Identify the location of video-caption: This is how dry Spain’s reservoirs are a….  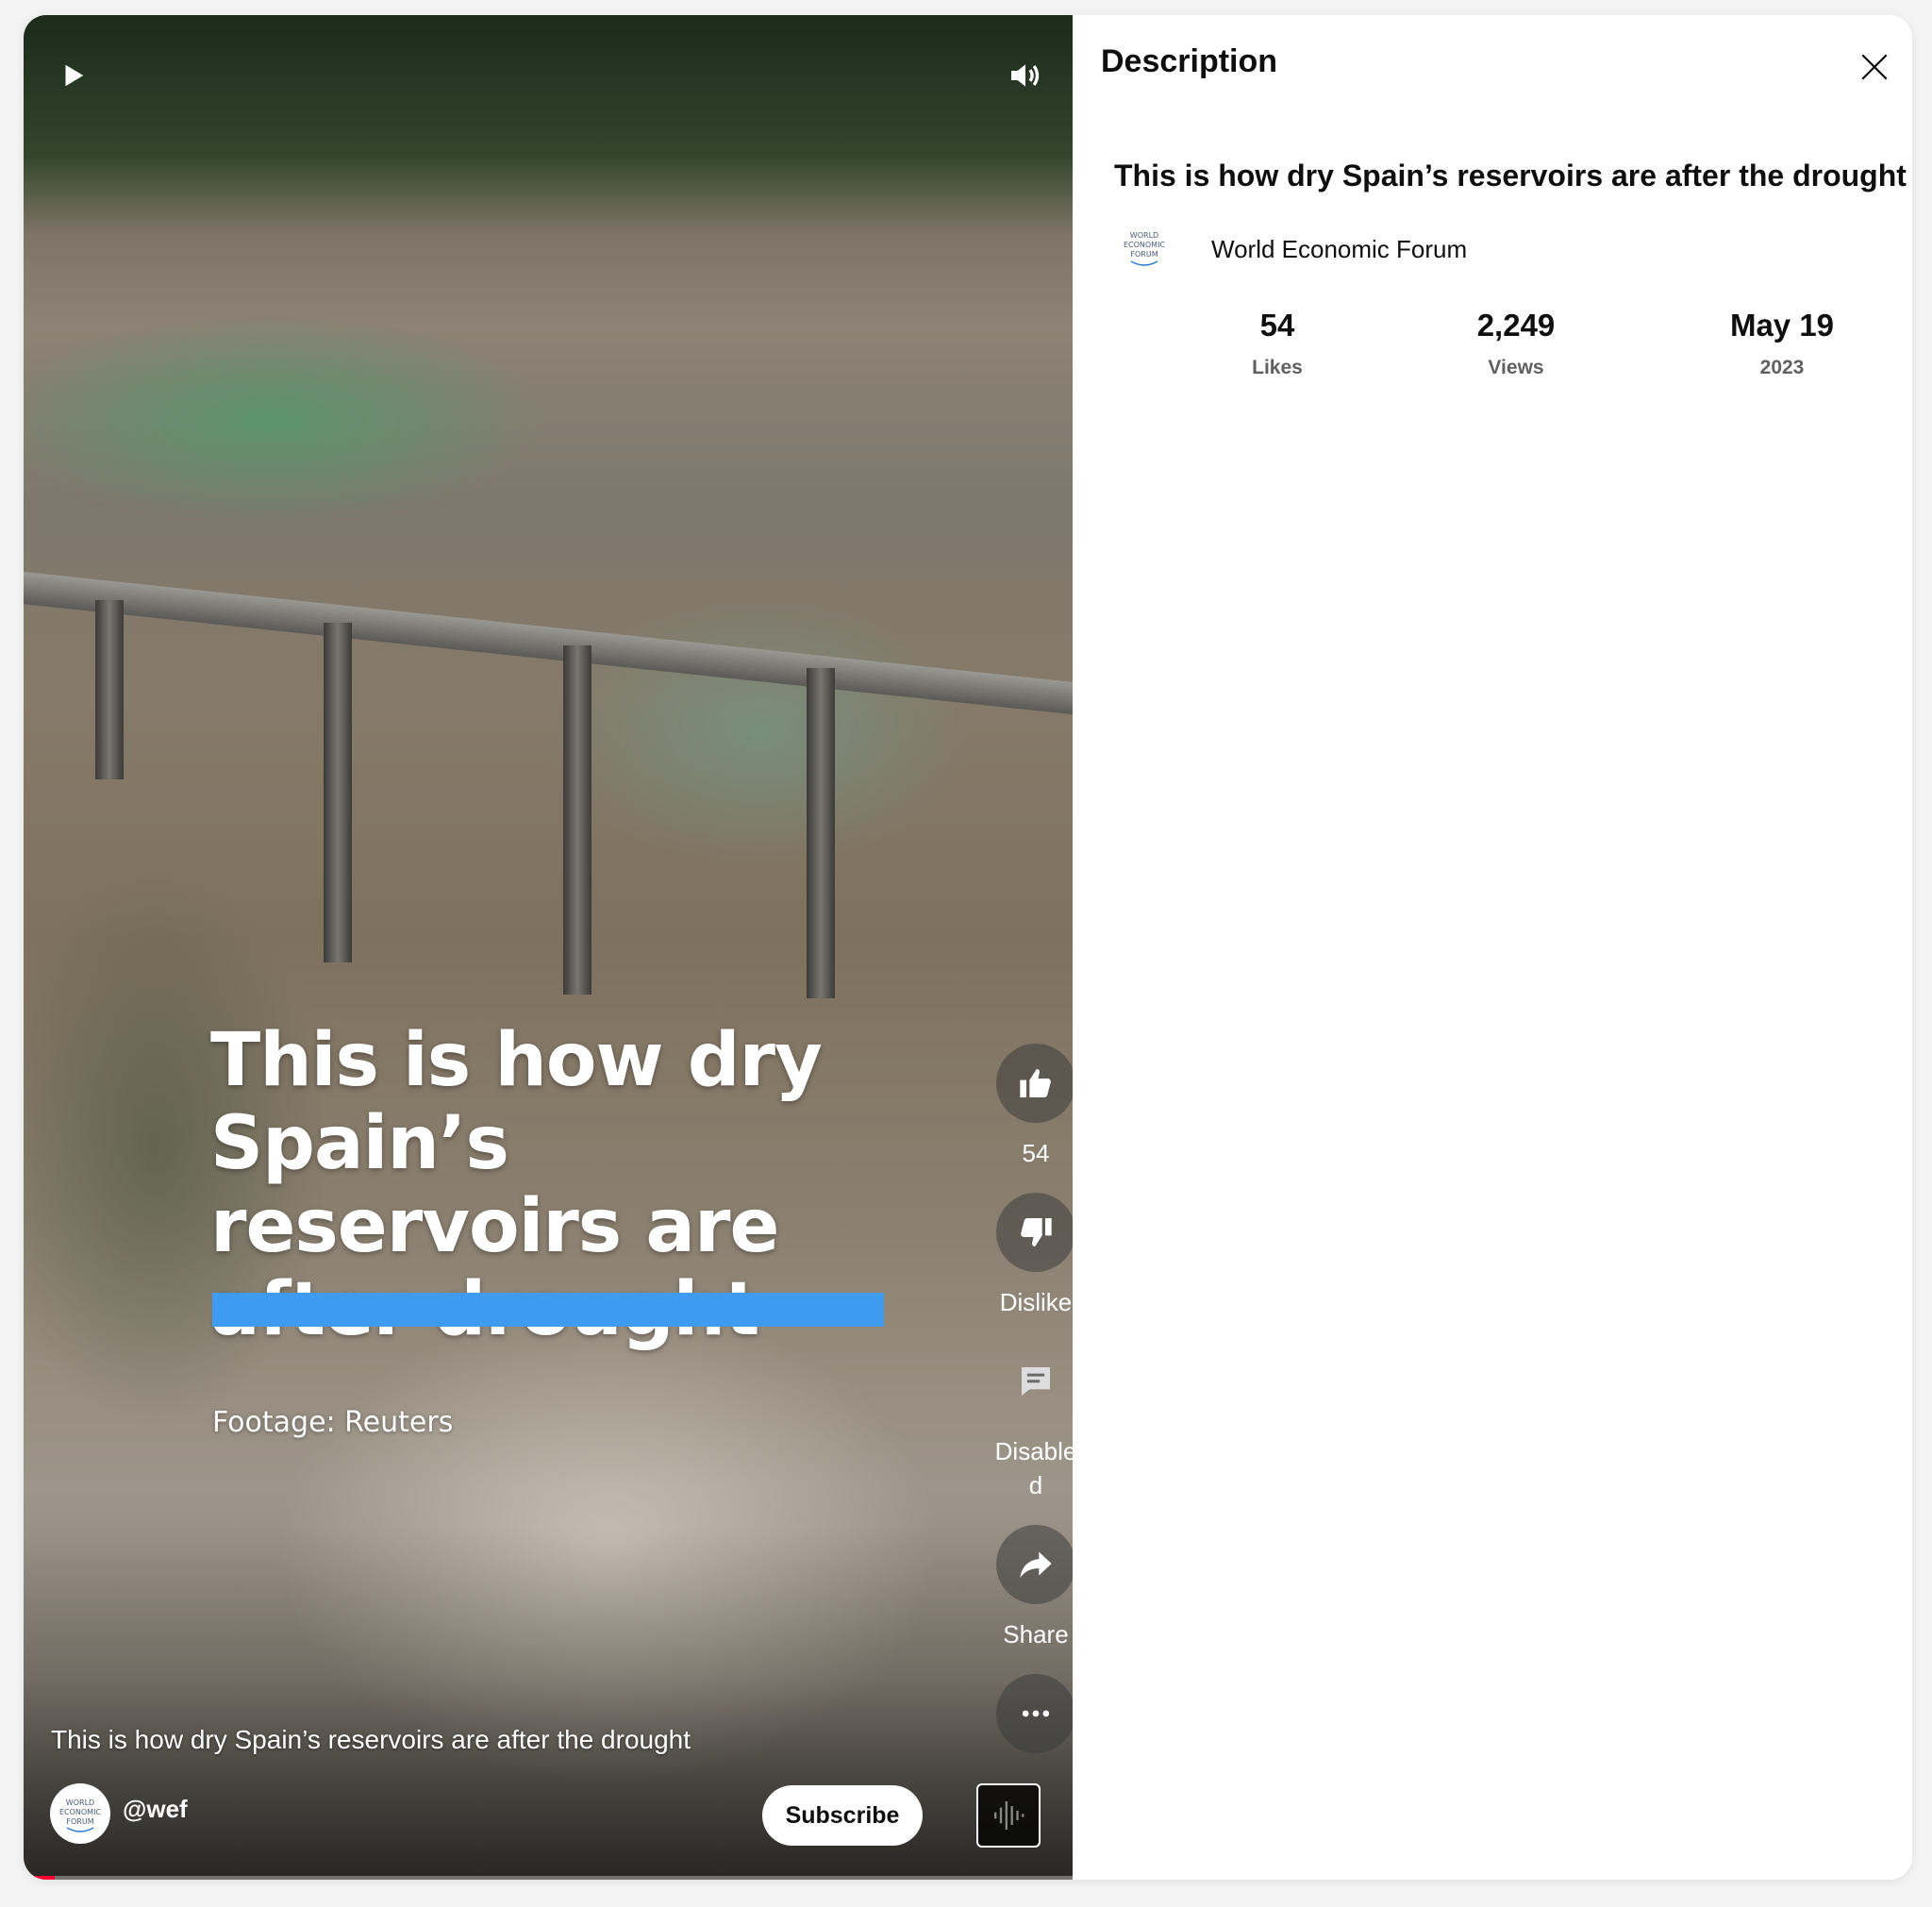
(371, 1740).